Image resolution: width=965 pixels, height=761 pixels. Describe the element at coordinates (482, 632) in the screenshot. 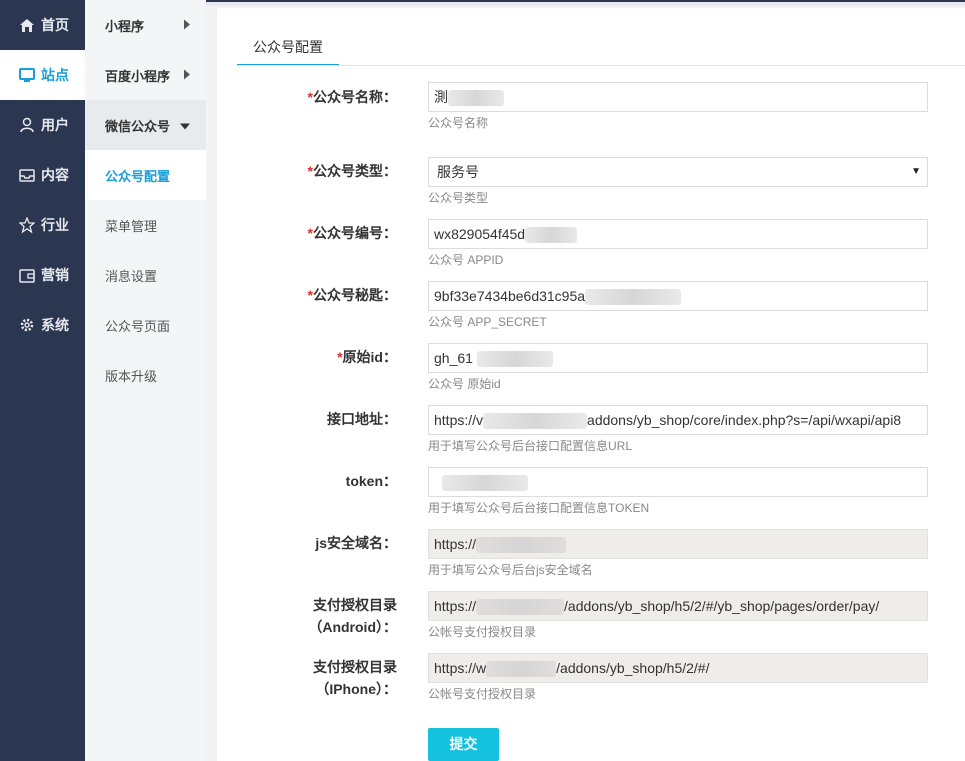

I see `pay-android-help: 公帐号支付授权目录` at that location.